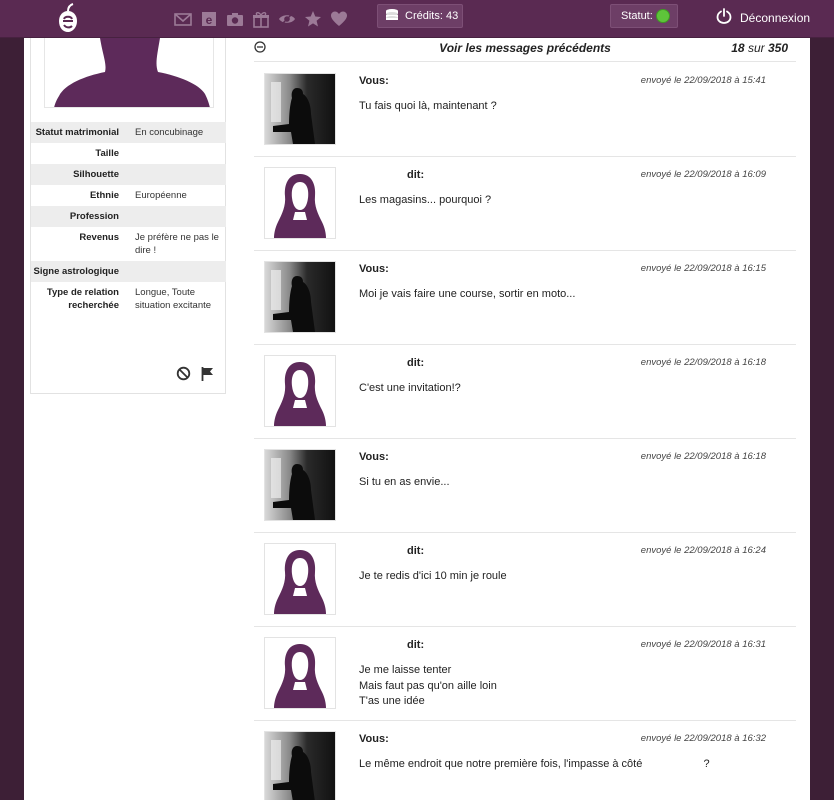 This screenshot has width=834, height=800. Describe the element at coordinates (410, 388) in the screenshot. I see `message-text: C'est une invitation!?` at that location.